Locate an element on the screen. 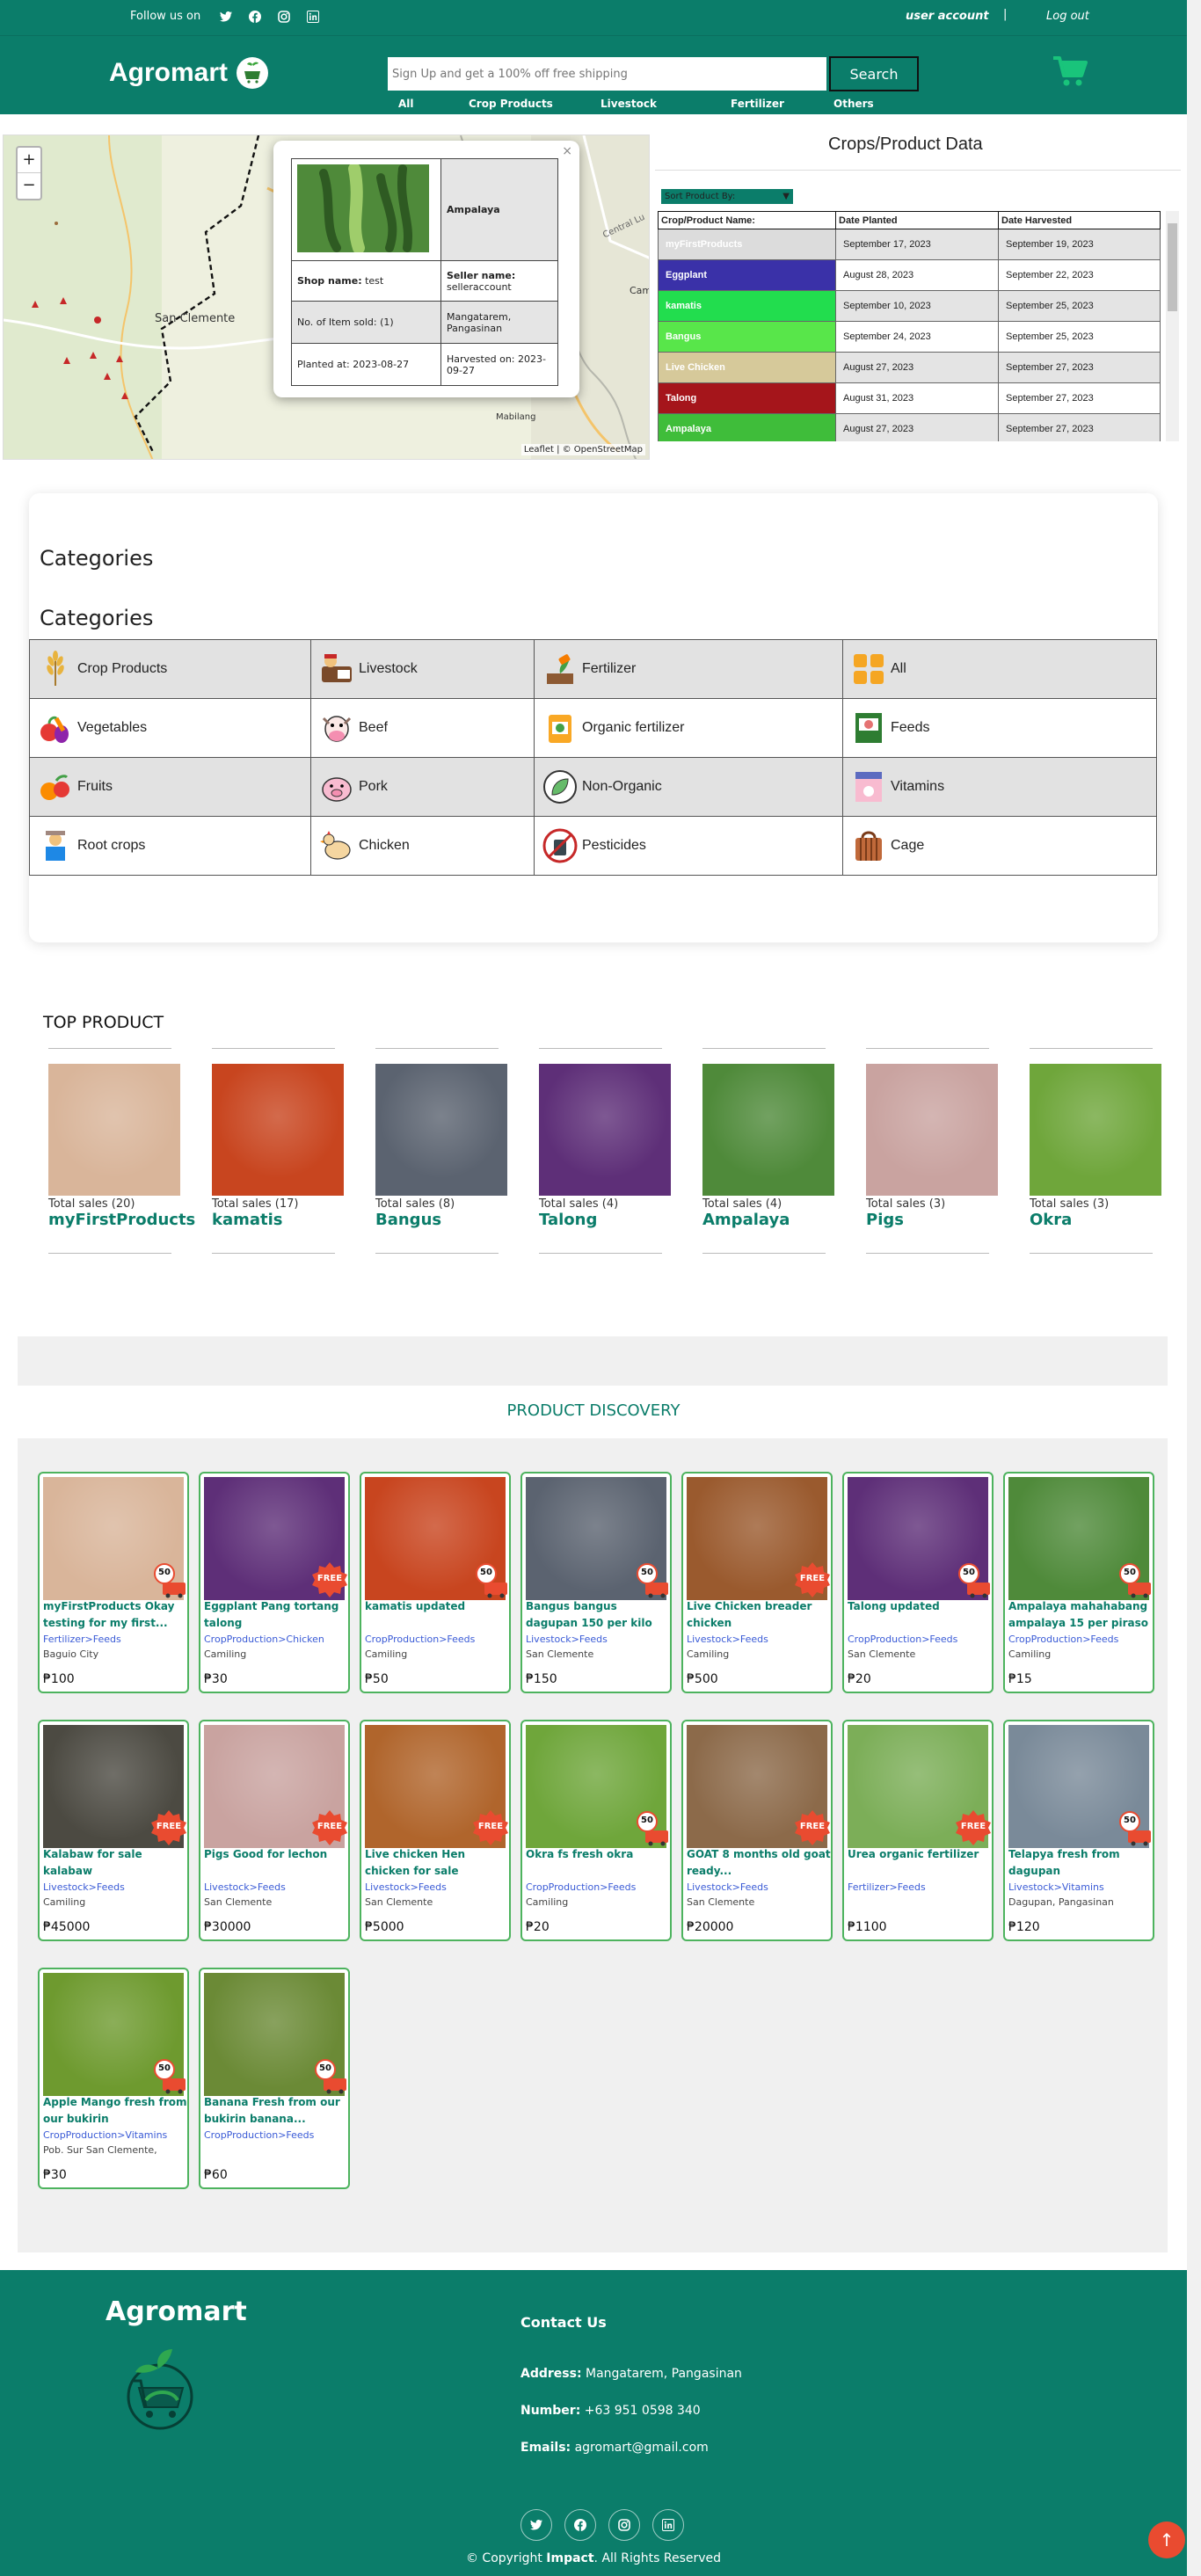 This screenshot has width=1201, height=2576. category-pesticides: Pesticides is located at coordinates (688, 846).